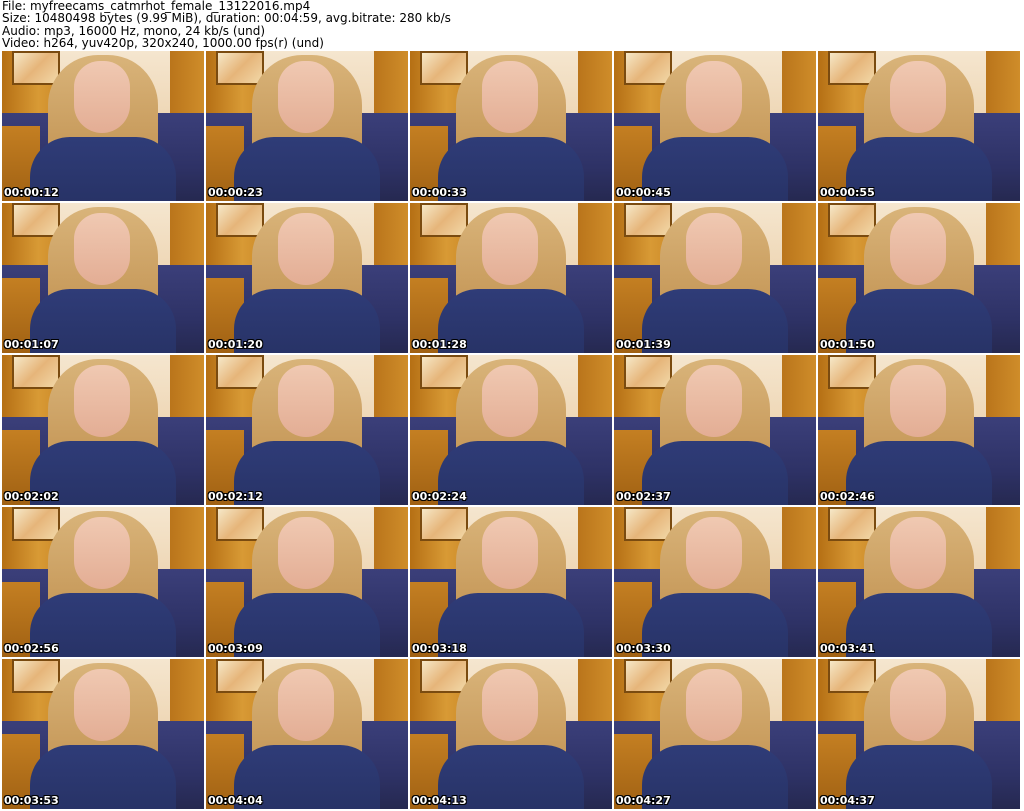 This screenshot has height=811, width=1024. I want to click on video-thumbnail: 00:04:27, so click(715, 734).